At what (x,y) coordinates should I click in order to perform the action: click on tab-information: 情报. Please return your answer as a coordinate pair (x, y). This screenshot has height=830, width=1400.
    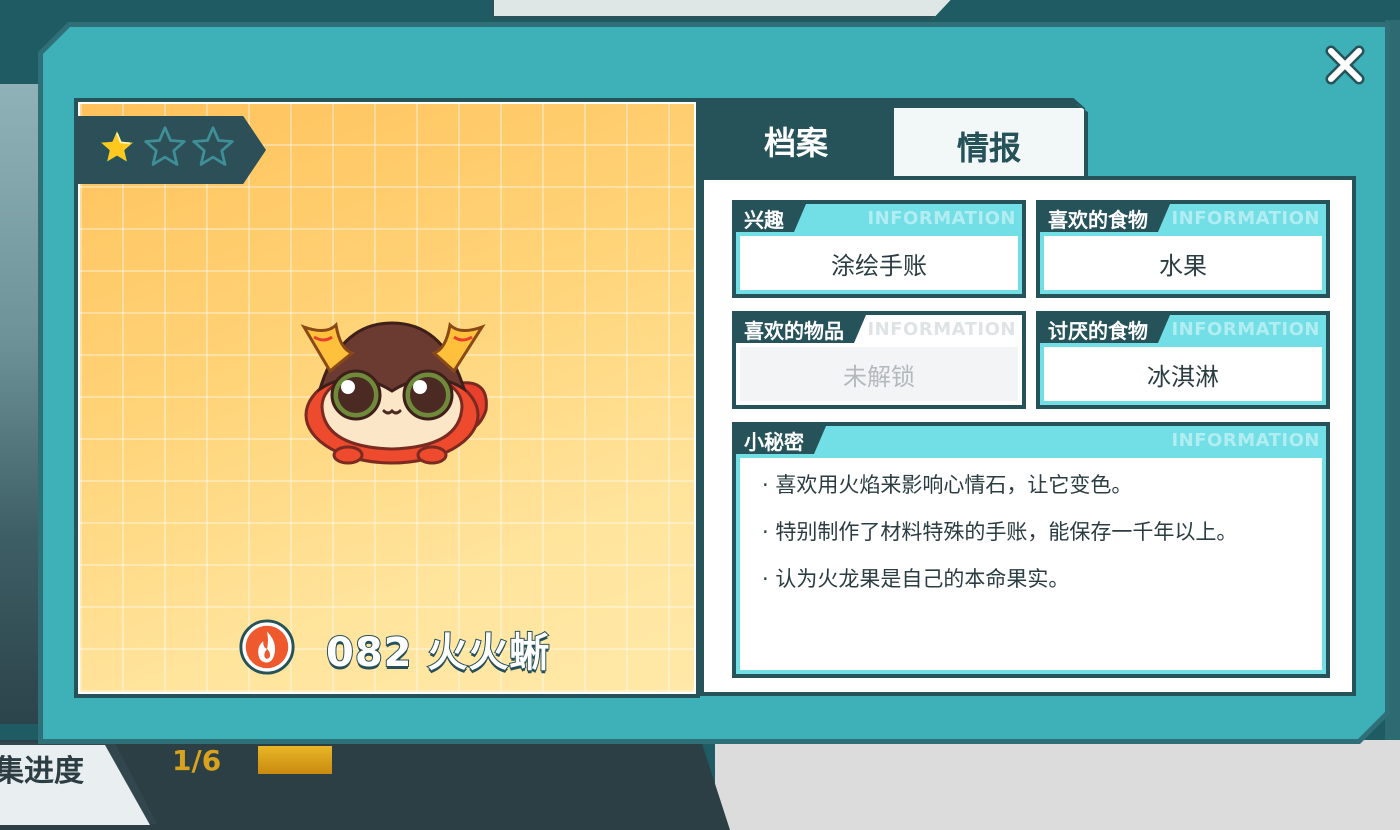
    Looking at the image, I should click on (989, 144).